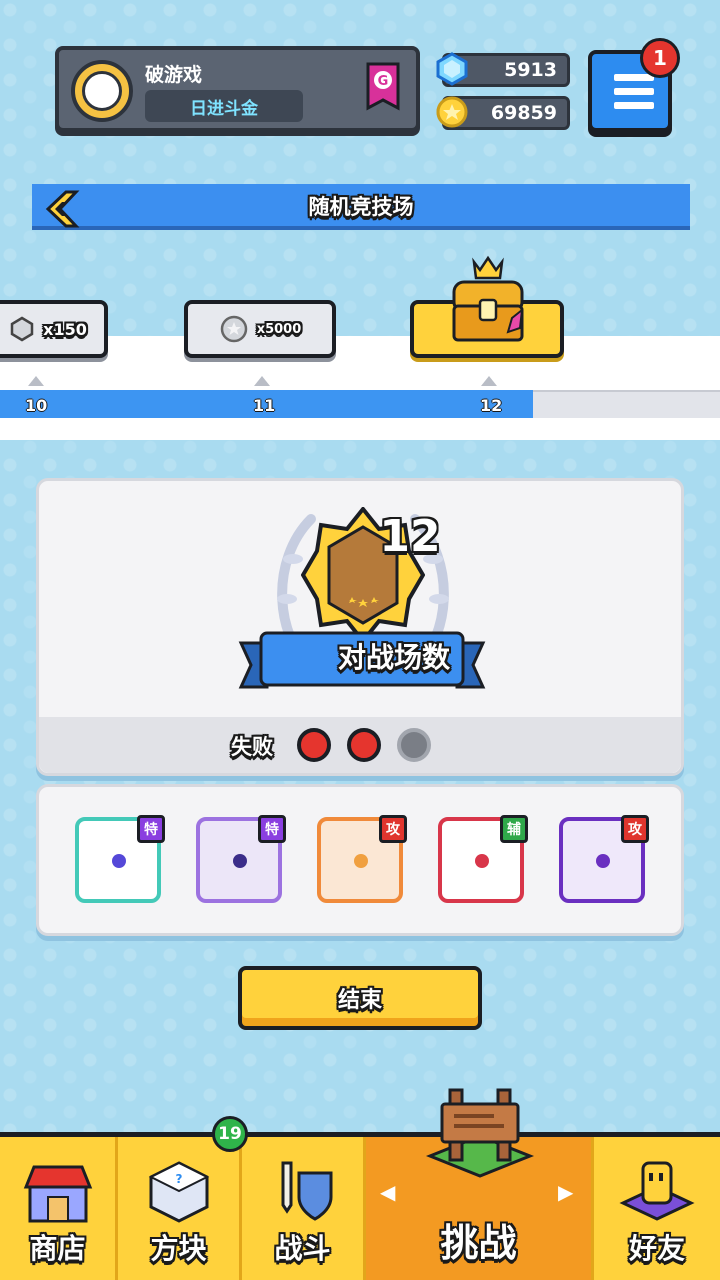 The height and width of the screenshot is (1280, 720). I want to click on sword-shield-icon, so click(306, 1191).